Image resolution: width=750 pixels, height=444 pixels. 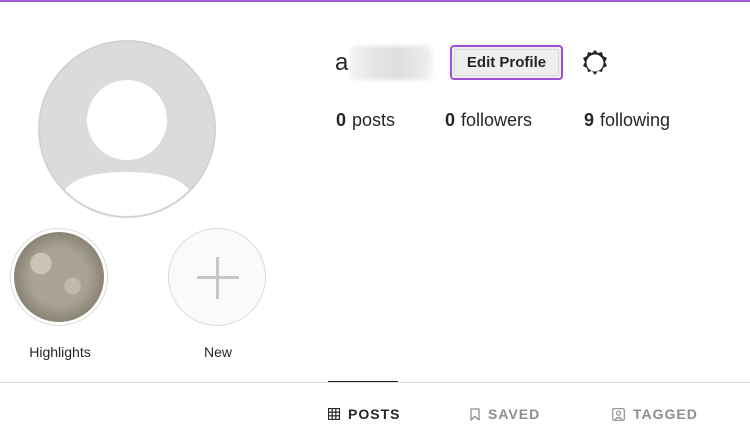 I want to click on posts-count: 0, so click(x=341, y=120).